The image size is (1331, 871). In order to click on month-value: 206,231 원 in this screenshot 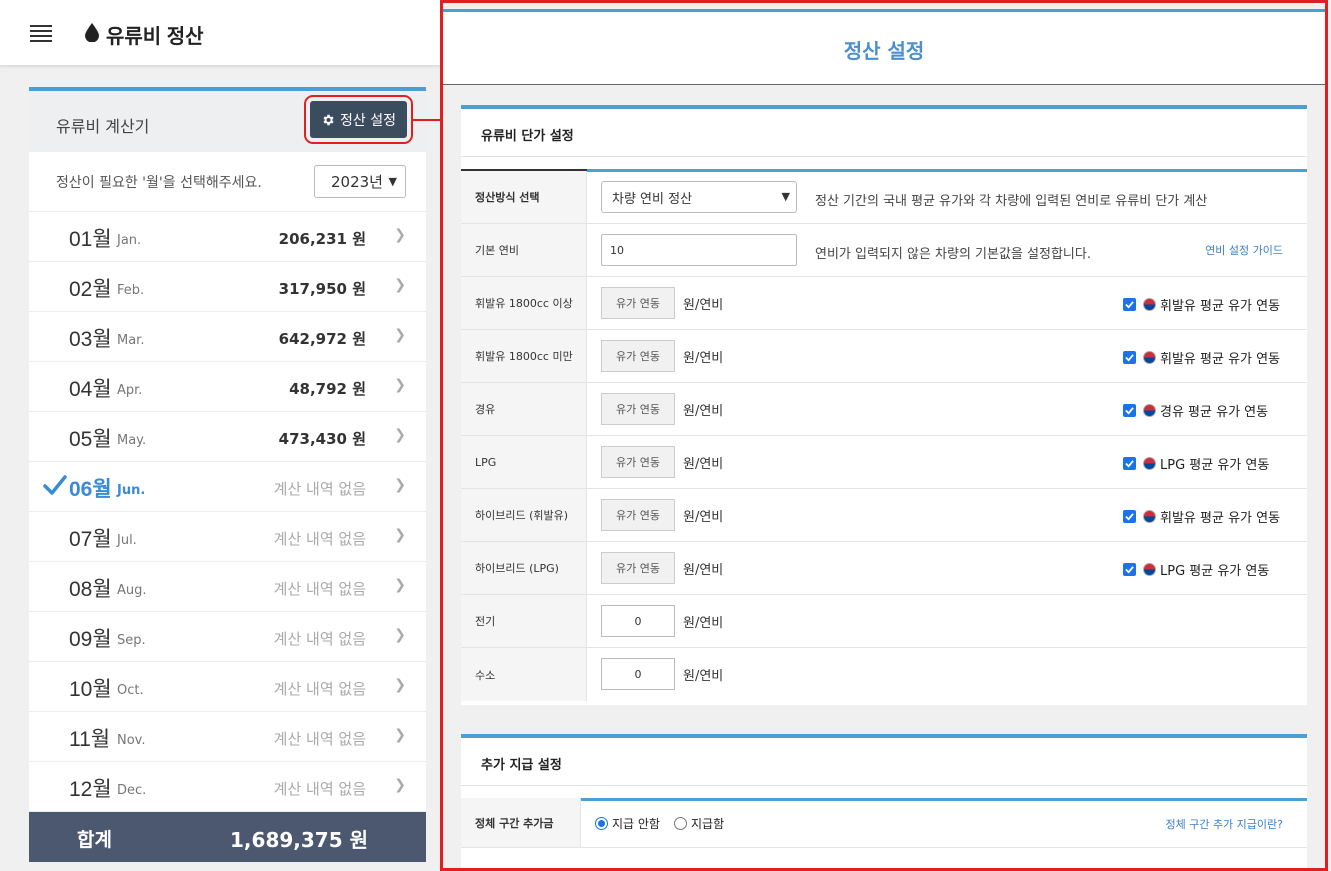, I will do `click(322, 239)`.